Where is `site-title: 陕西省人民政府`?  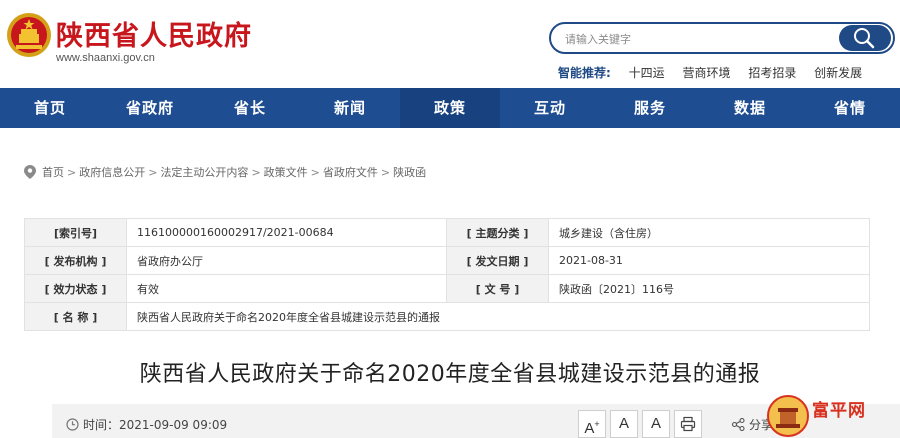 site-title: 陕西省人民政府 is located at coordinates (154, 33).